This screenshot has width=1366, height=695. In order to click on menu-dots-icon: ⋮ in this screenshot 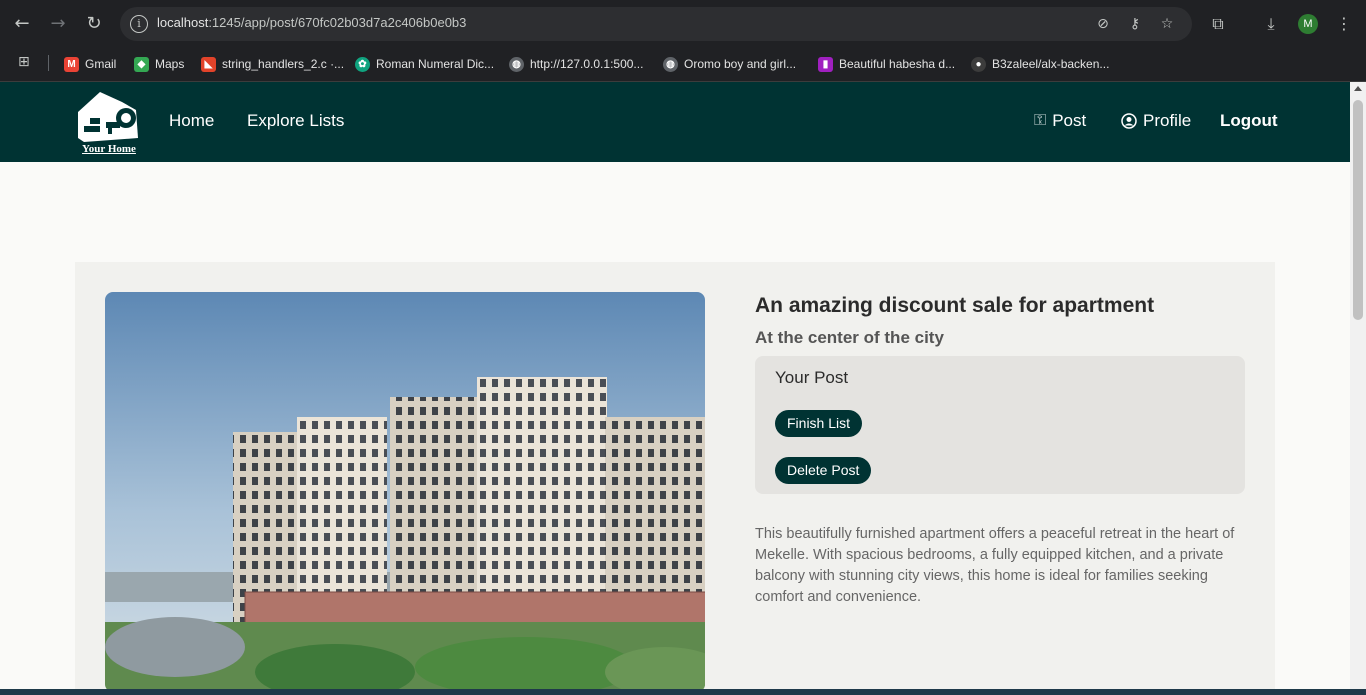, I will do `click(1344, 24)`.